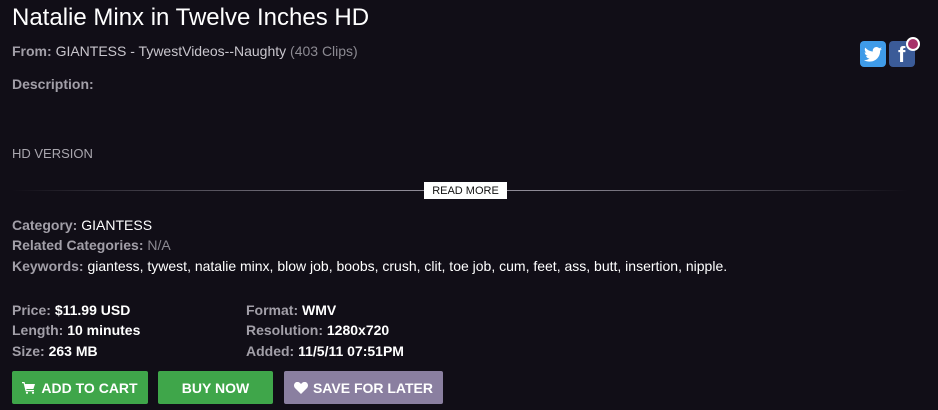 Image resolution: width=938 pixels, height=410 pixels. I want to click on added-row: Added: 11/5/11 07:51PM, so click(325, 351).